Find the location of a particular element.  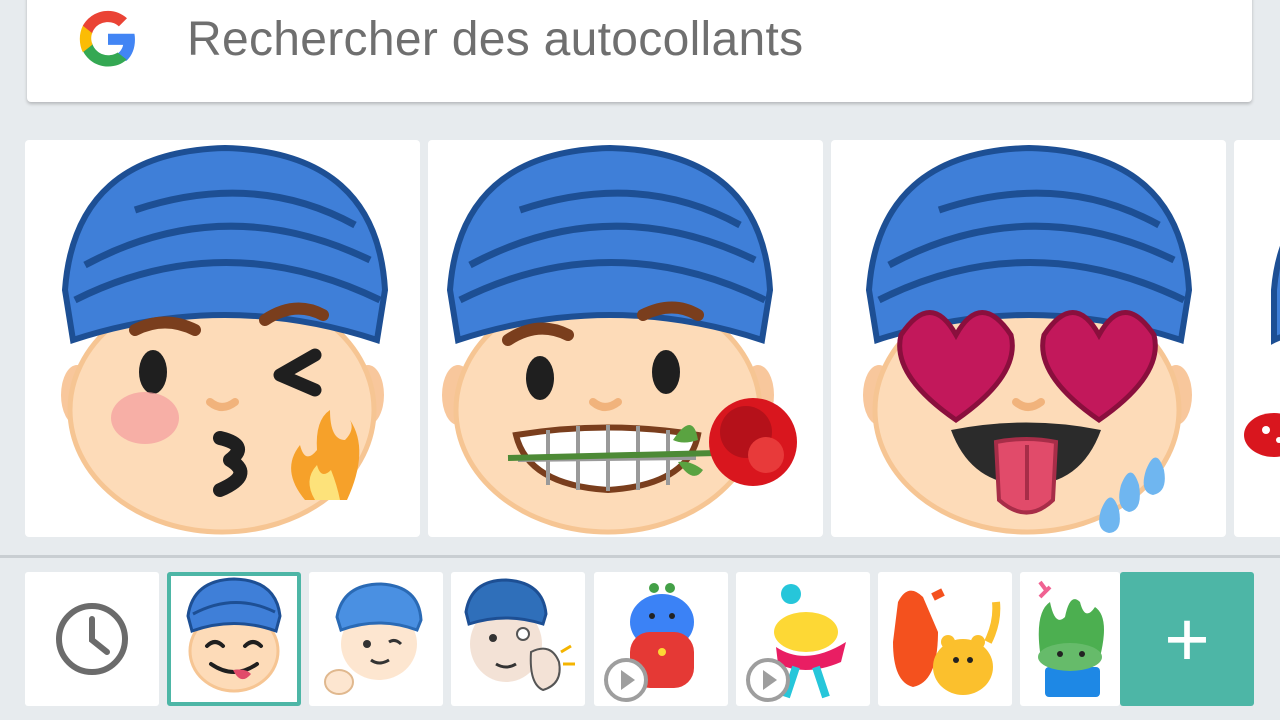

pack-turban-emoji is located at coordinates (234, 639).